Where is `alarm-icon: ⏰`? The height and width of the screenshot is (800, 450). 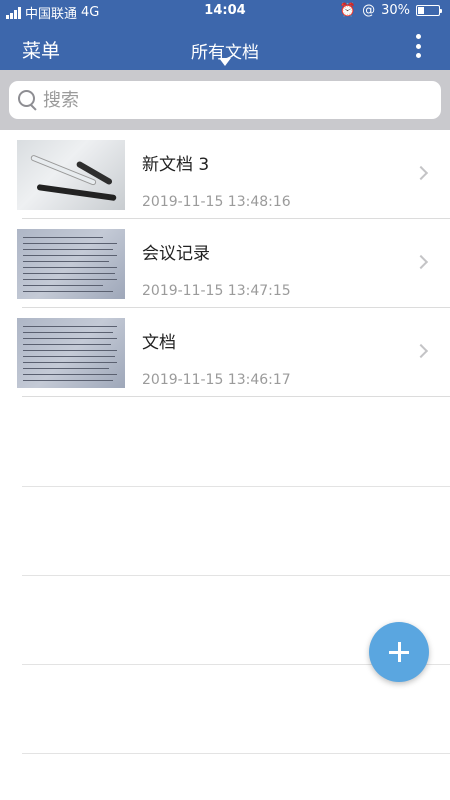
alarm-icon: ⏰ is located at coordinates (348, 10).